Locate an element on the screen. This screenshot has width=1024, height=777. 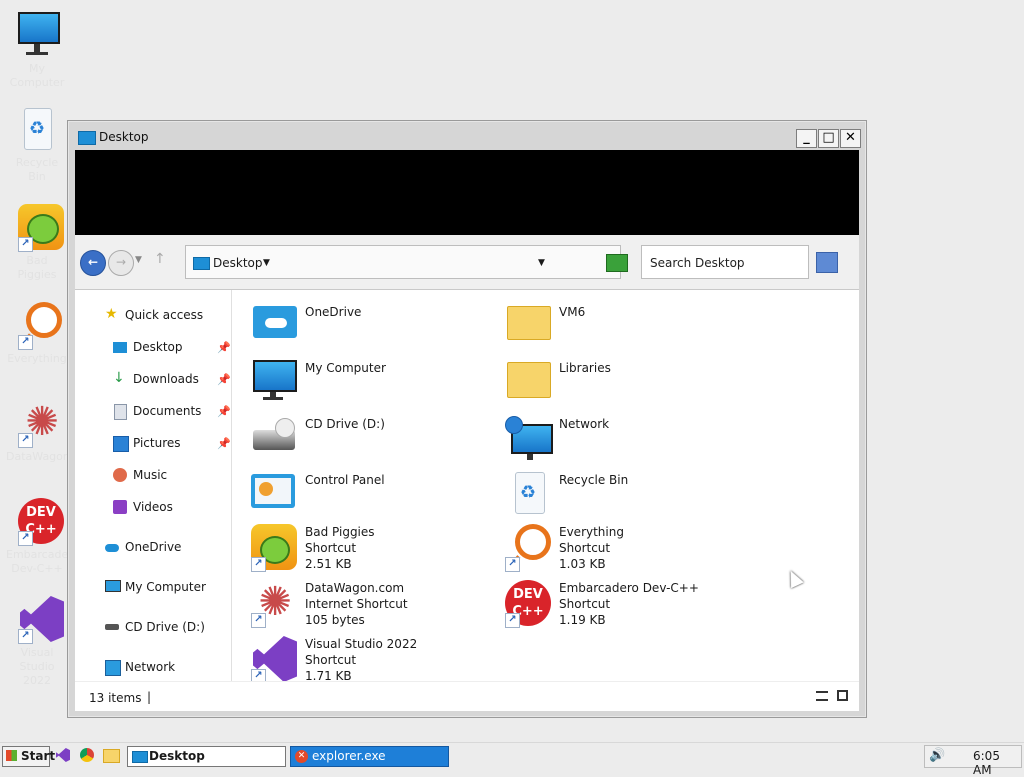
nav-quick-access: ★ Quick access is located at coordinates (165, 315).